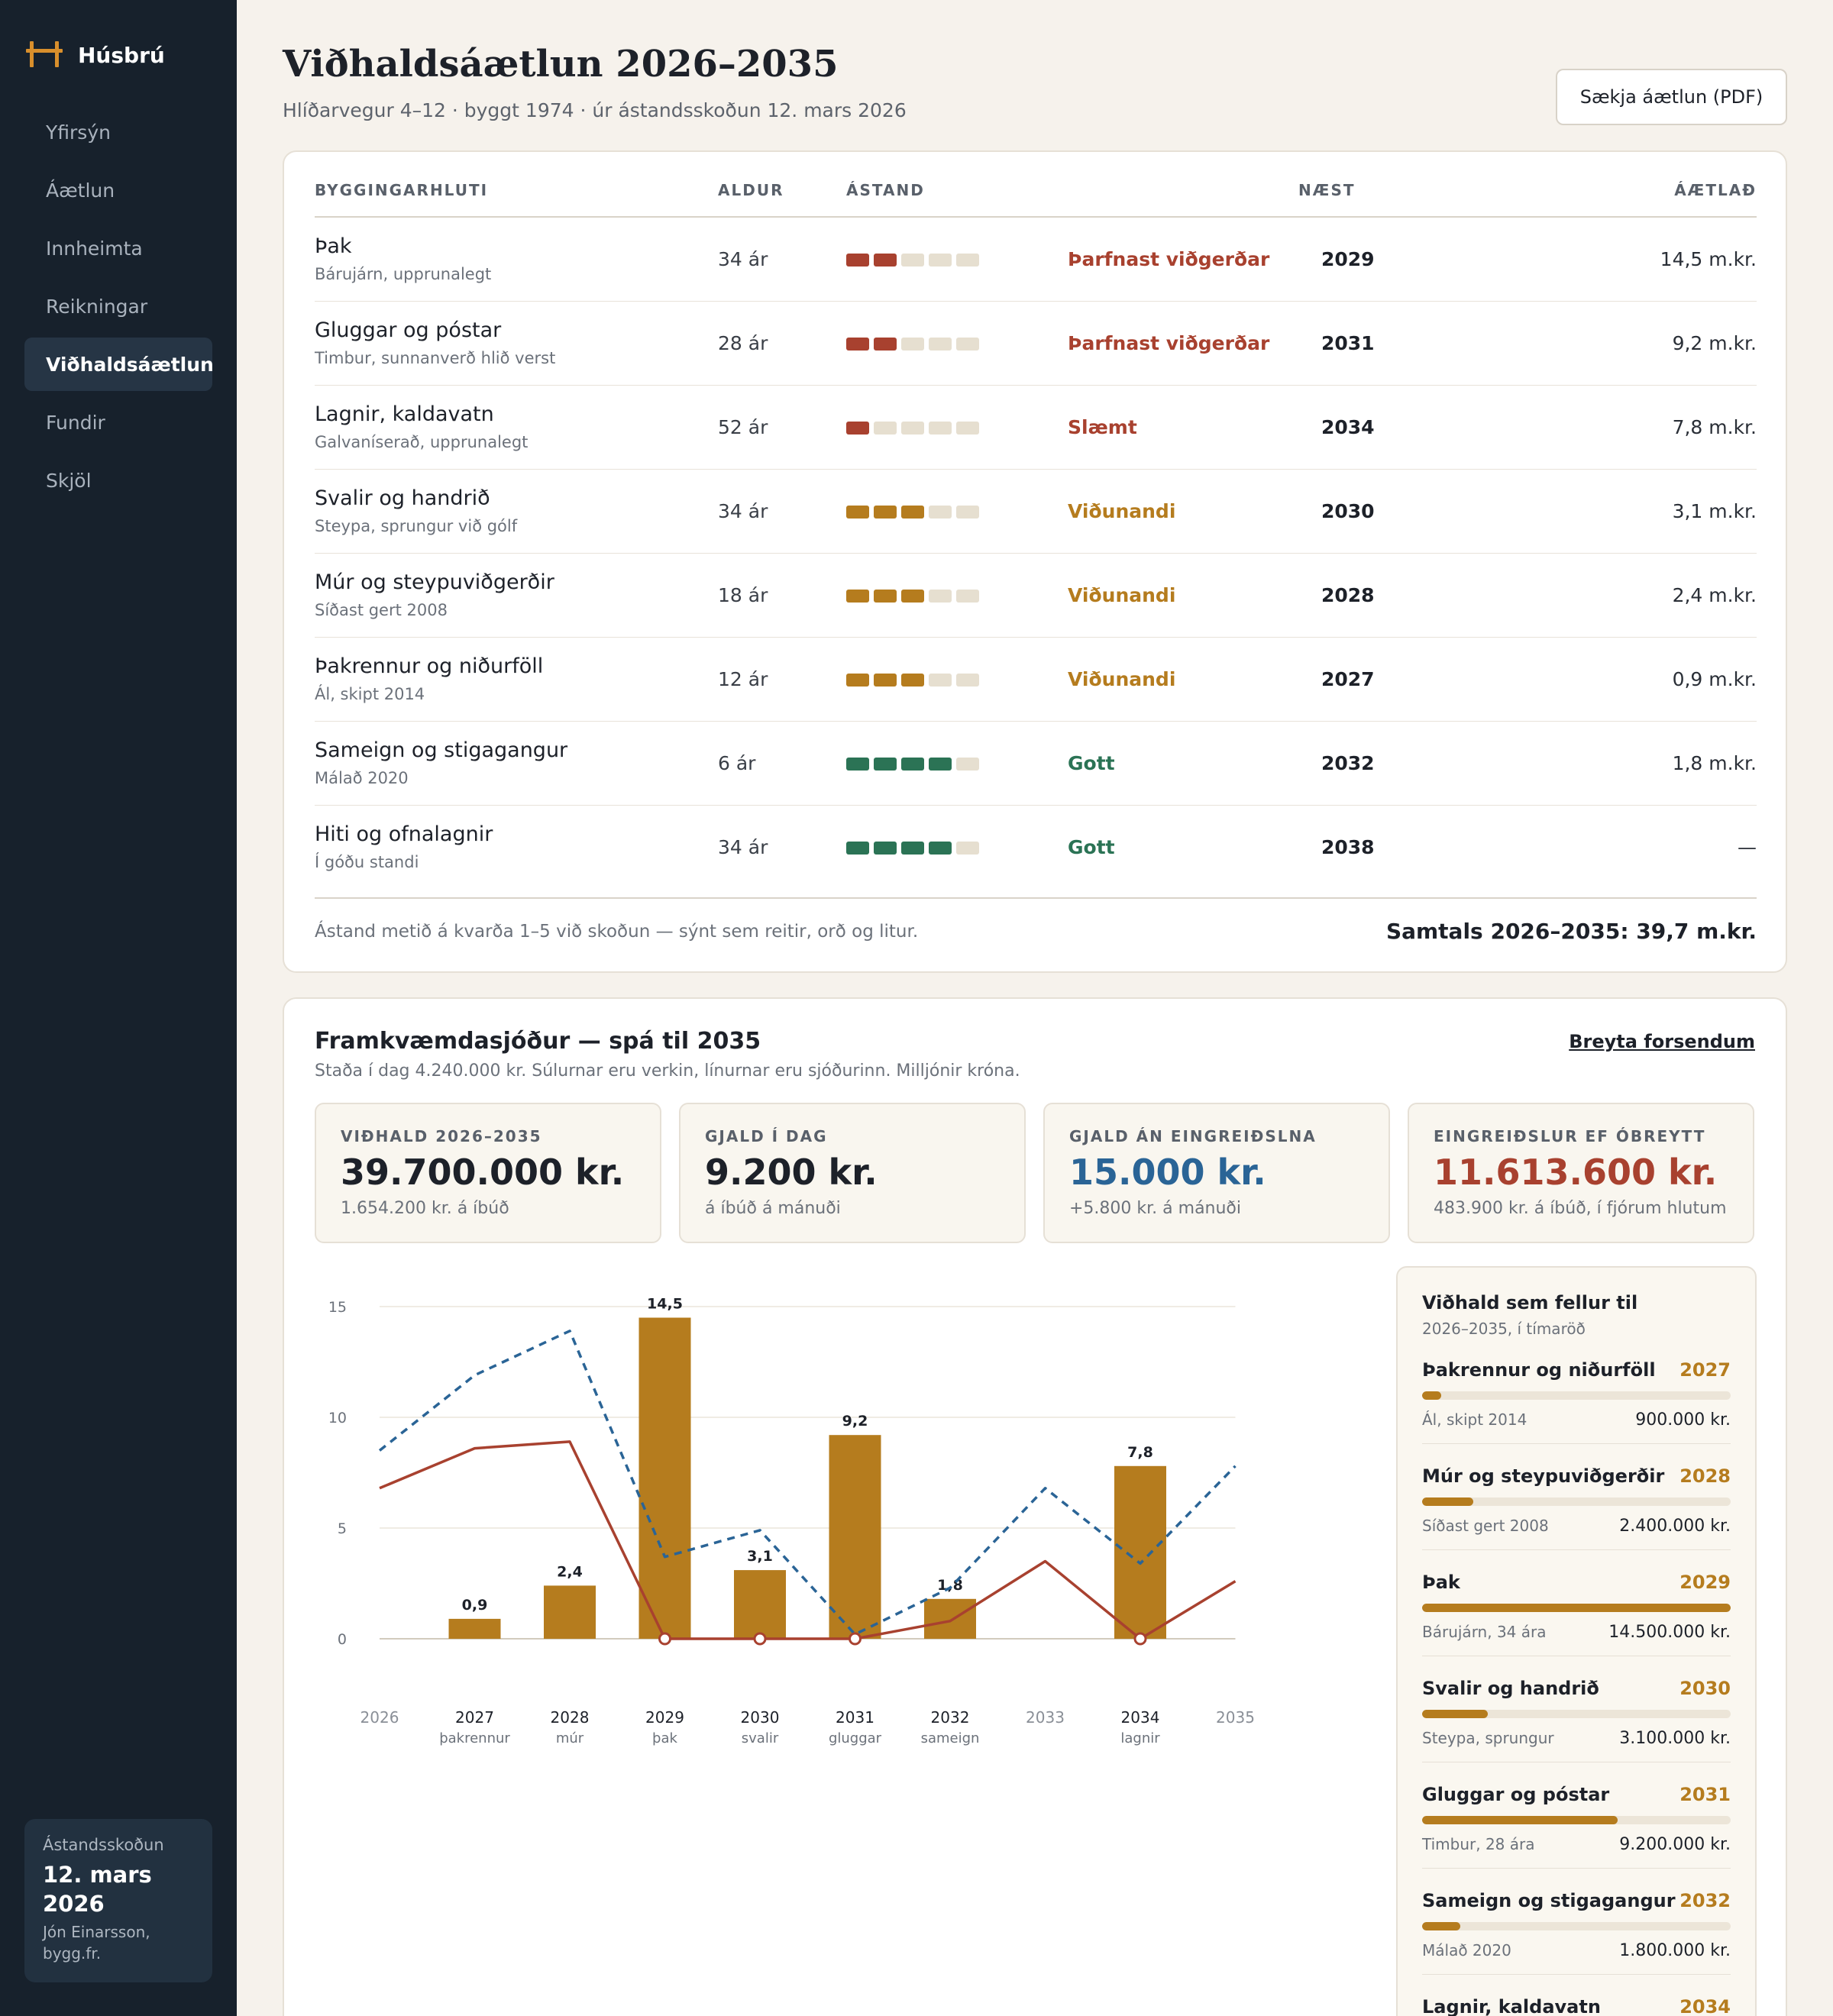 The width and height of the screenshot is (1833, 2016). I want to click on upcoming-item-name: Þakrennur og niðurföll, so click(1539, 1370).